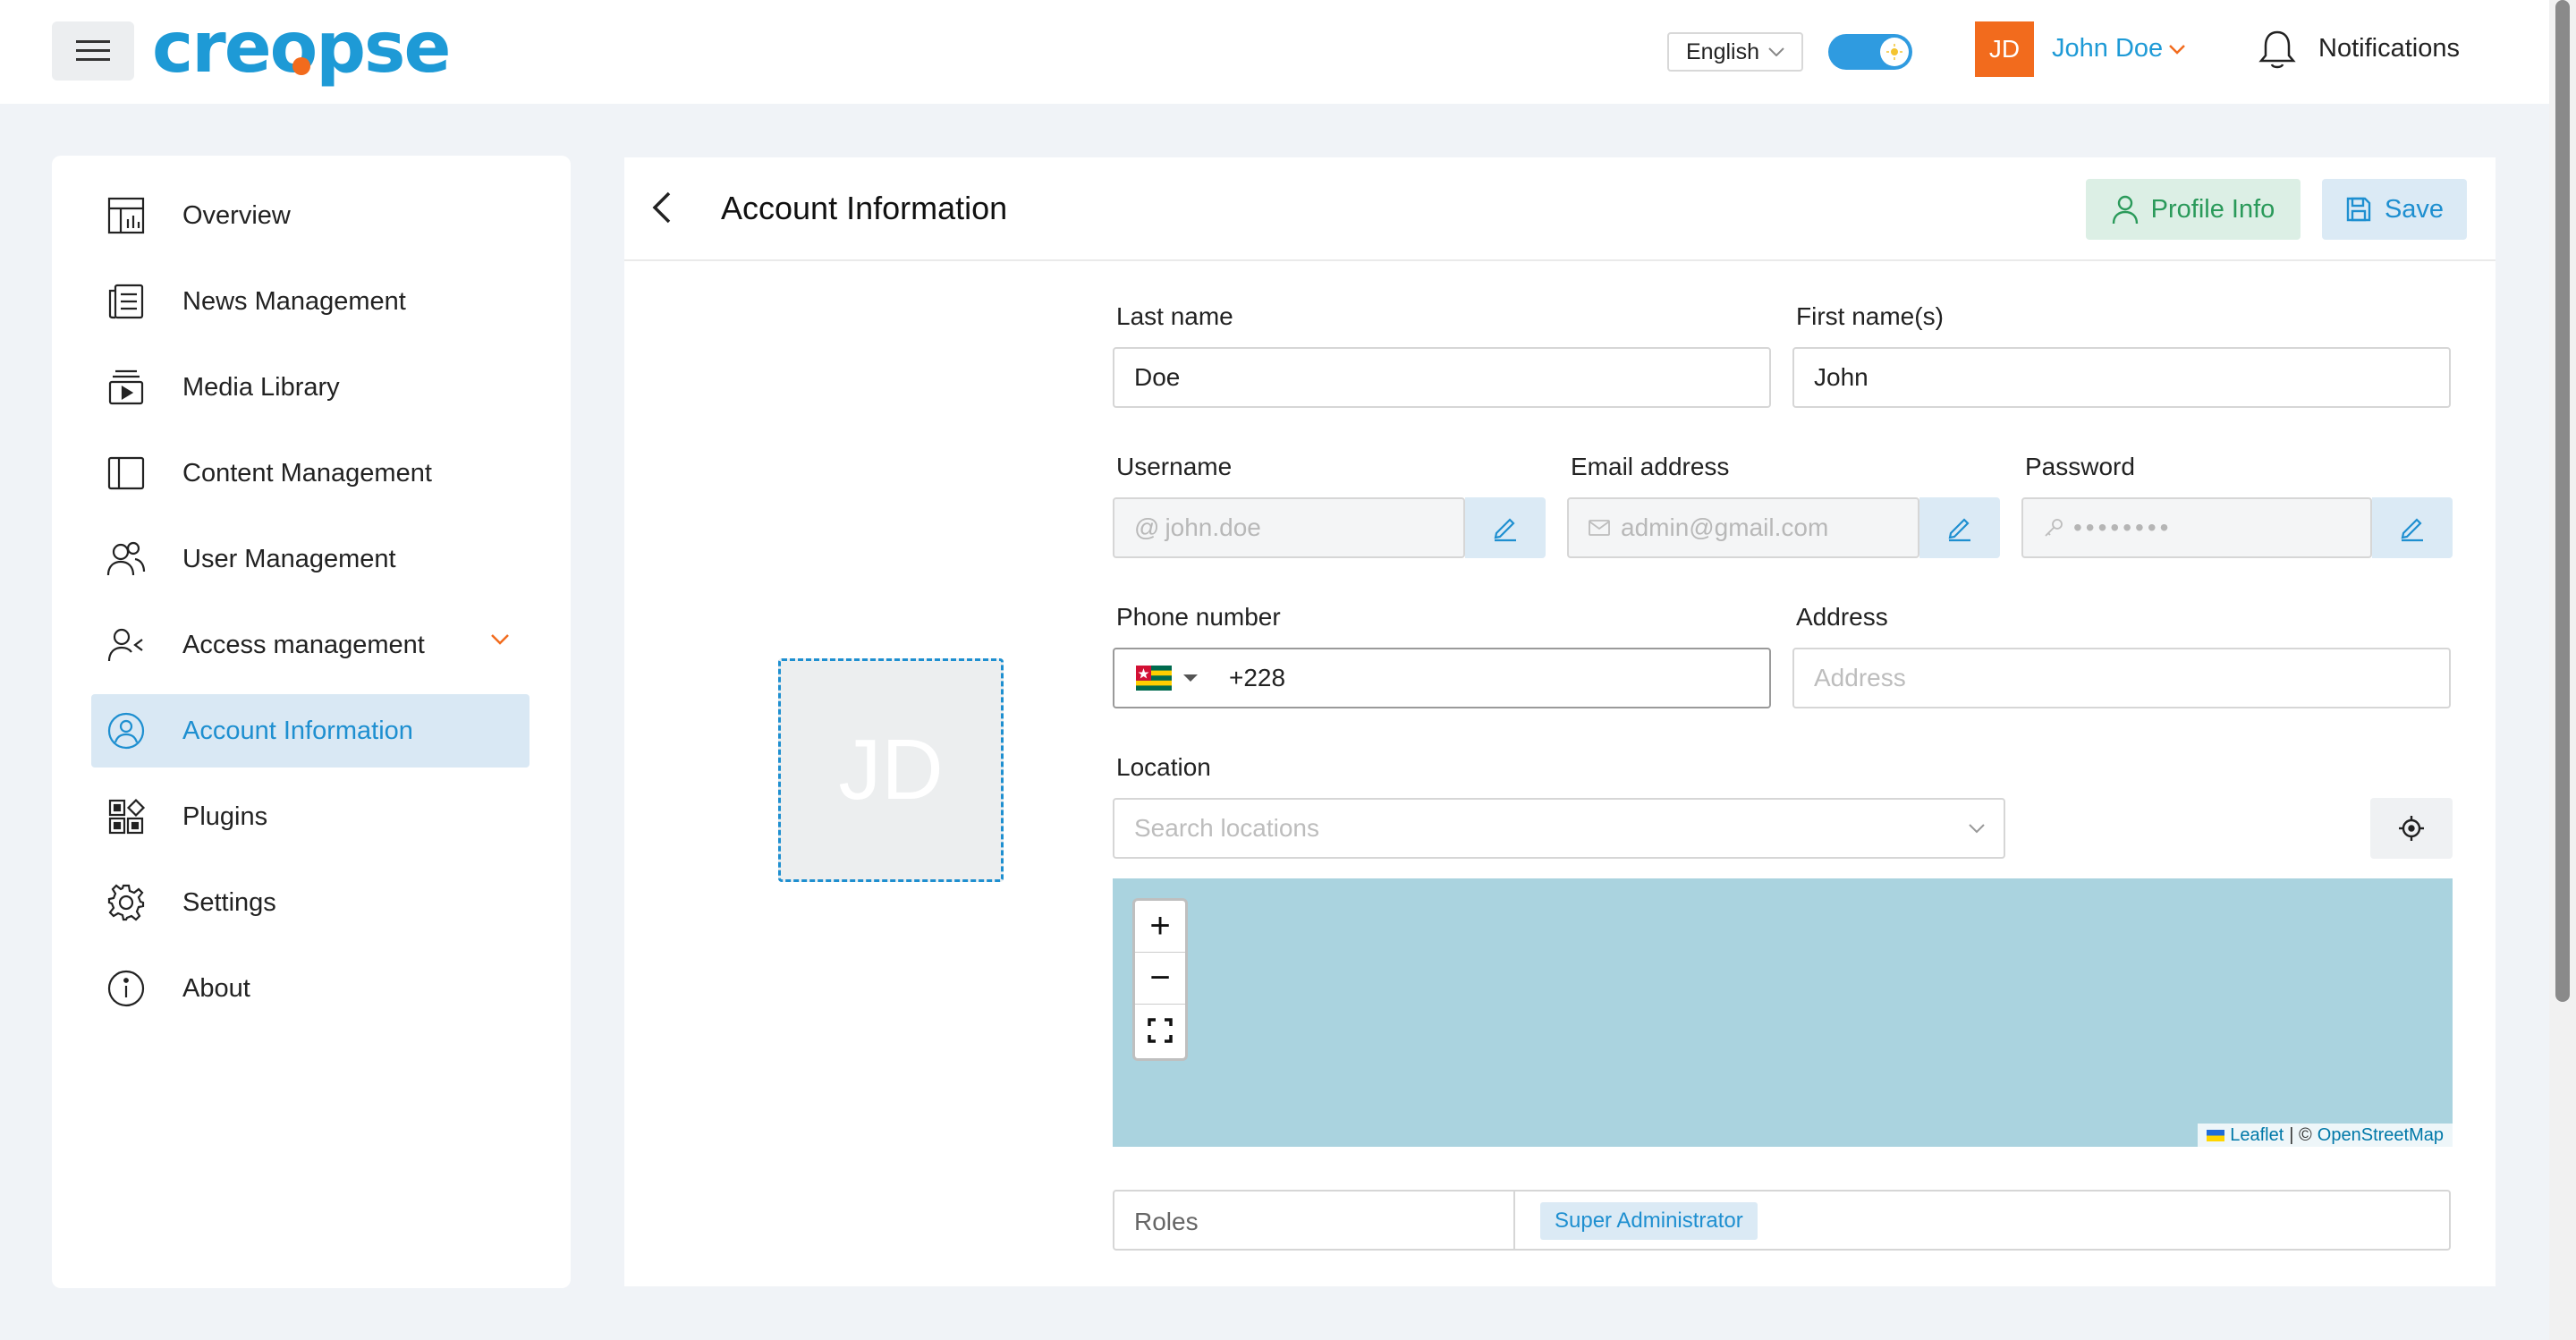 This screenshot has height=1340, width=2576. I want to click on info-icon, so click(126, 989).